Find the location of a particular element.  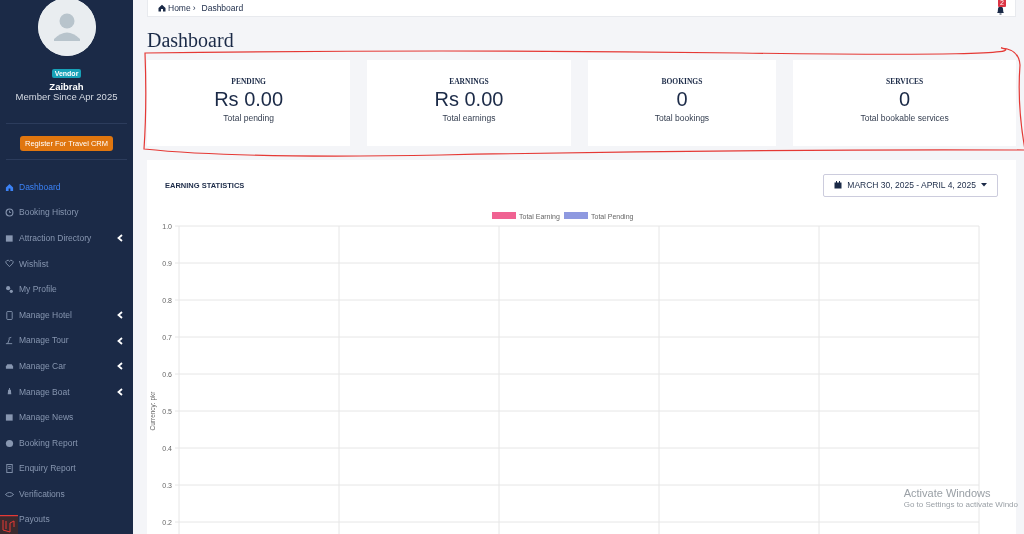

sidebar-item: Manage Hotel is located at coordinates (66, 315).